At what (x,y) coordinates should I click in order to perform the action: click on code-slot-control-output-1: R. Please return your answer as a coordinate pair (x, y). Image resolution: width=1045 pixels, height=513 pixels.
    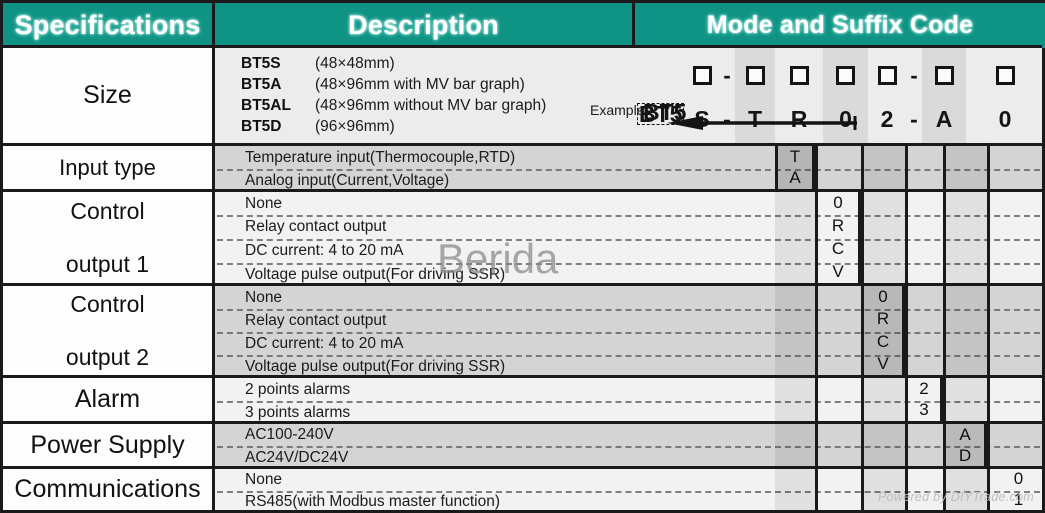
    Looking at the image, I should click on (799, 95).